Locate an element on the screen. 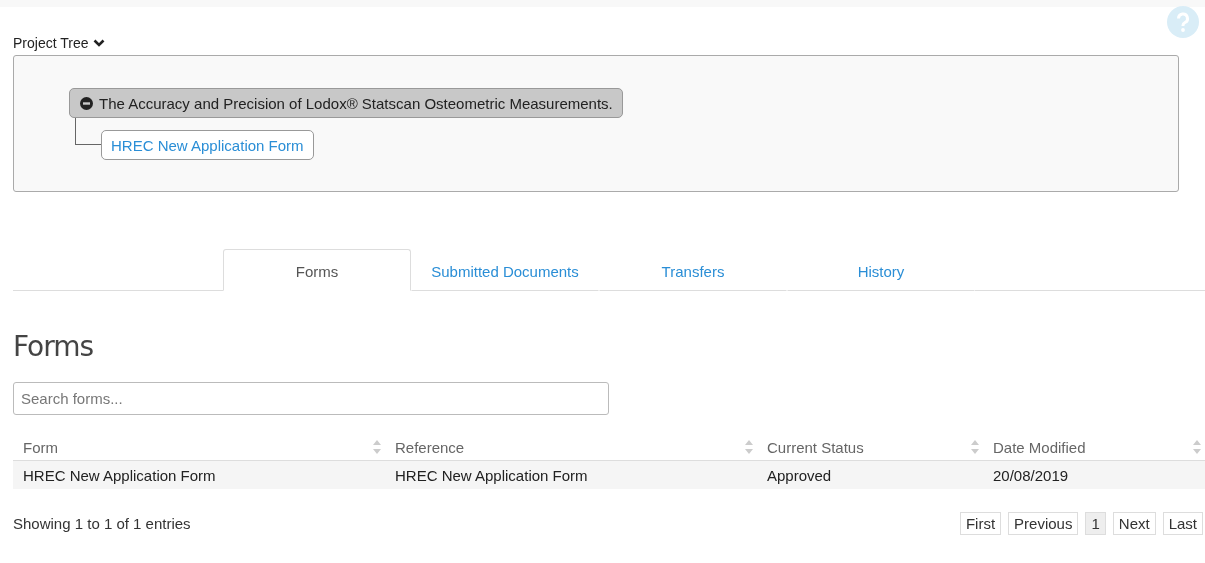 This screenshot has width=1205, height=563. project-tree-label: Project Tree is located at coordinates (51, 43).